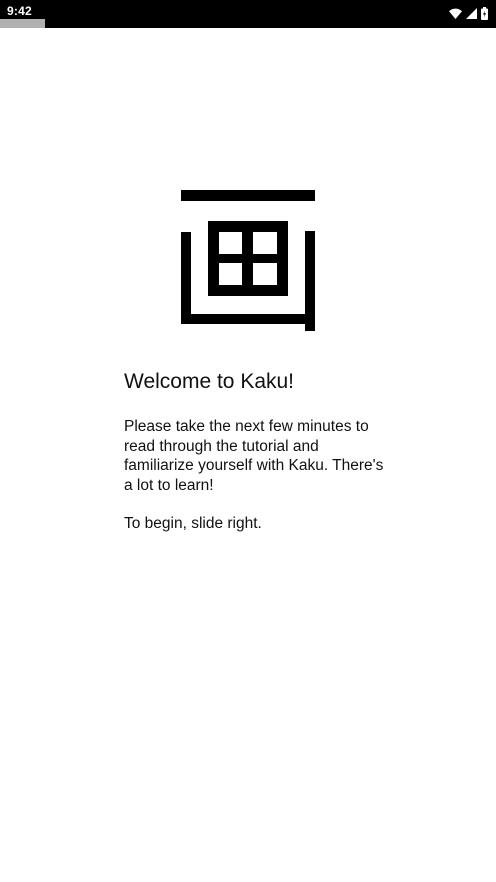  I want to click on welcome-instruction-text: To begin, slide right., so click(193, 523).